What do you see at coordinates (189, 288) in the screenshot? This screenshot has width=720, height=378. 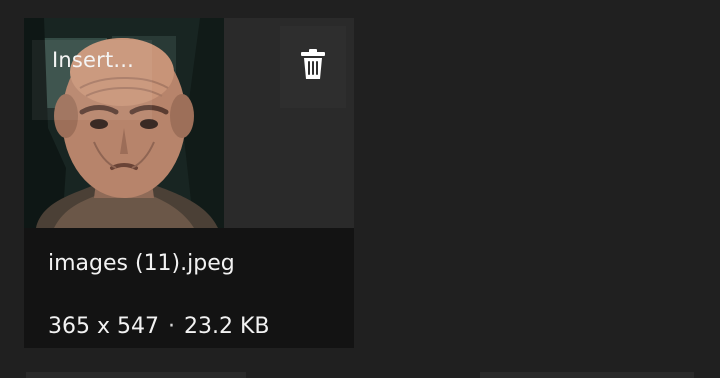 I see `file-info-panel: images (11).jpeg 365 x 547 · 23.2 KB` at bounding box center [189, 288].